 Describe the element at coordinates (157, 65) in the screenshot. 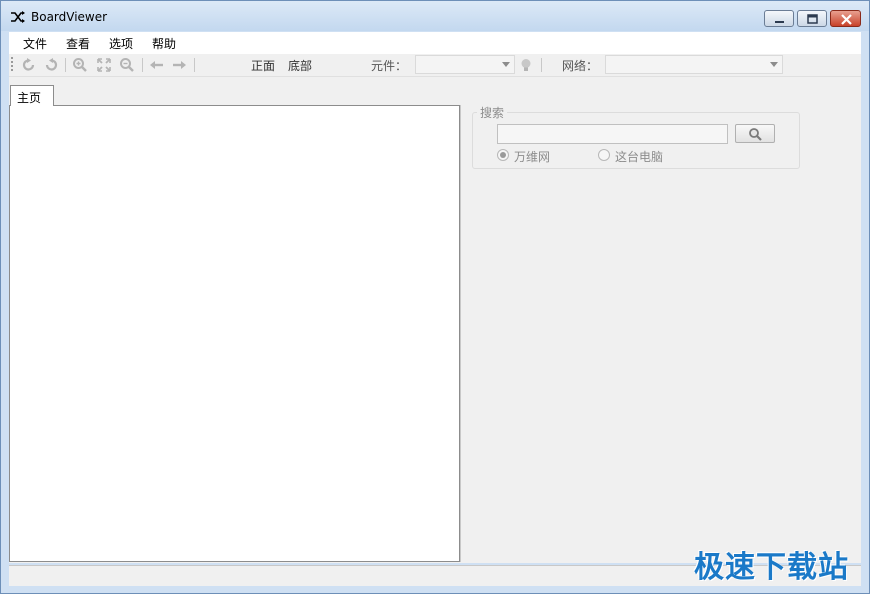

I see `arrow-left-icon` at that location.